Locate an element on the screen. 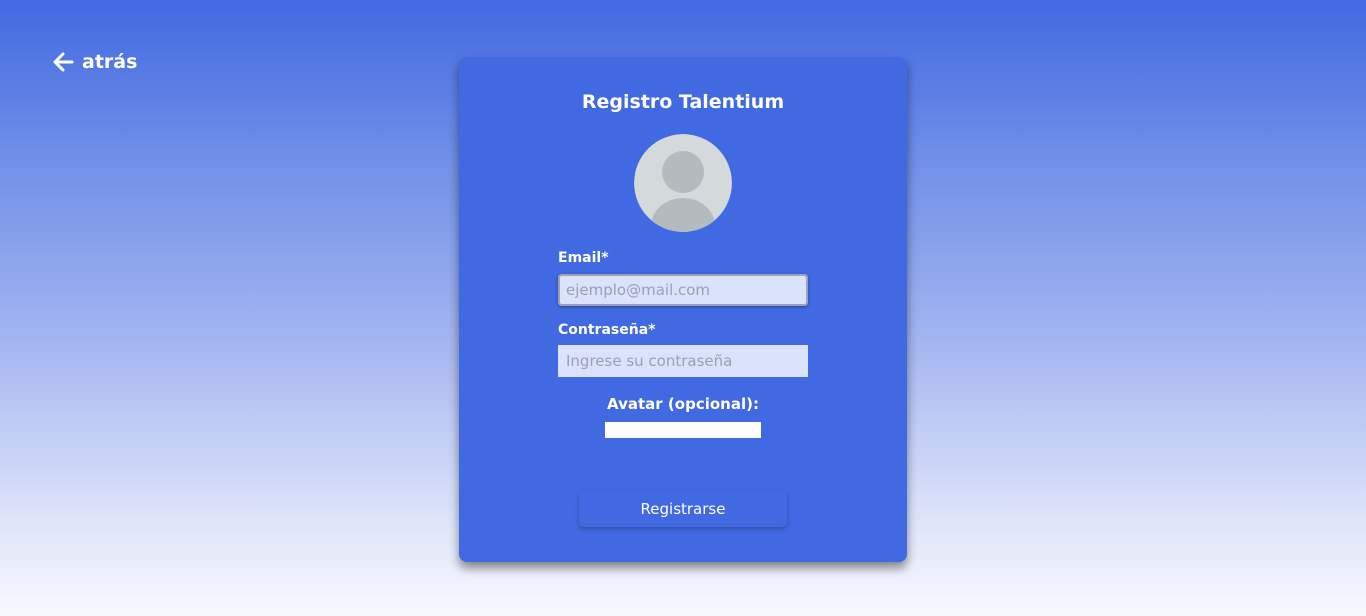 The width and height of the screenshot is (1366, 616). email-label: Email* is located at coordinates (583, 258).